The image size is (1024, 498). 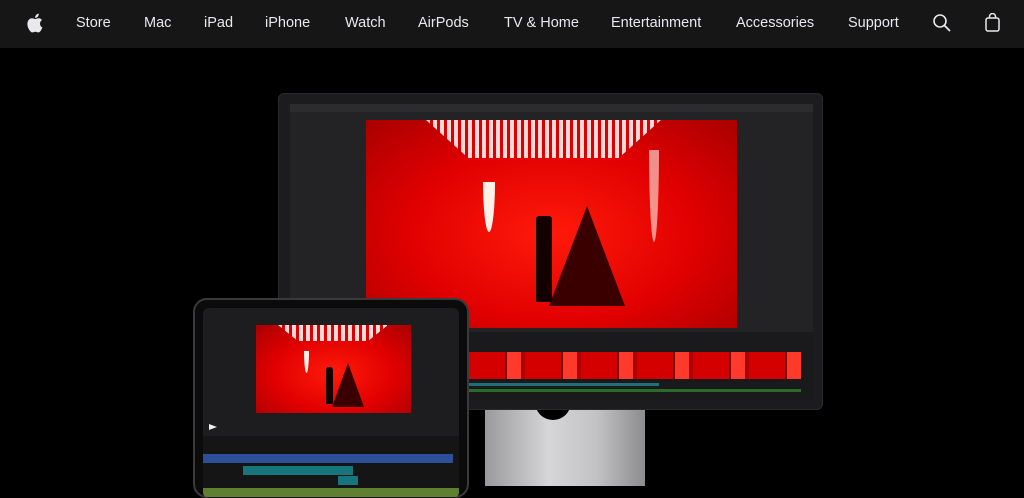 I want to click on ipad-pro, so click(x=331, y=398).